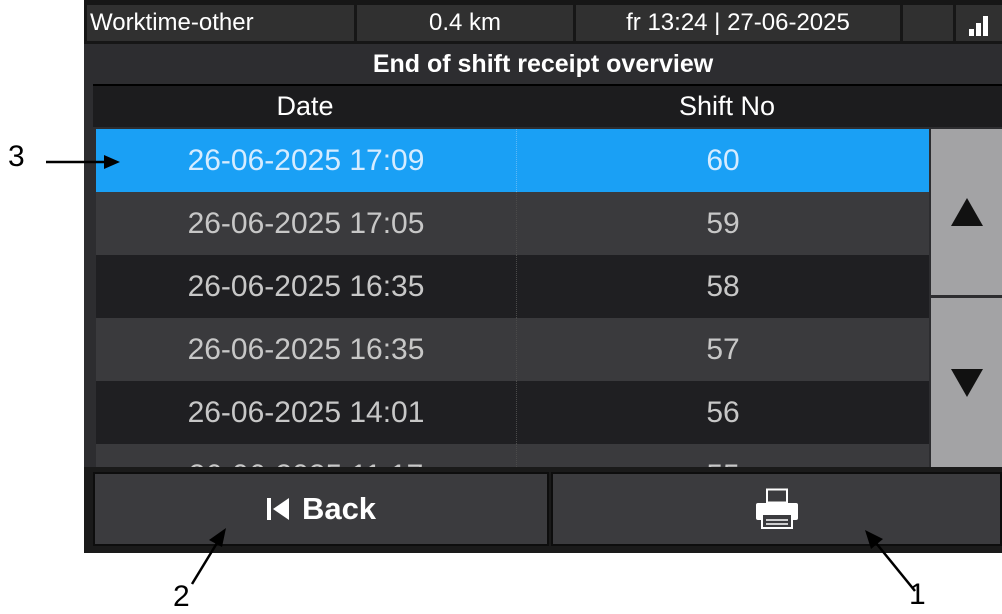  What do you see at coordinates (979, 23) in the screenshot?
I see `signal-strength-icon` at bounding box center [979, 23].